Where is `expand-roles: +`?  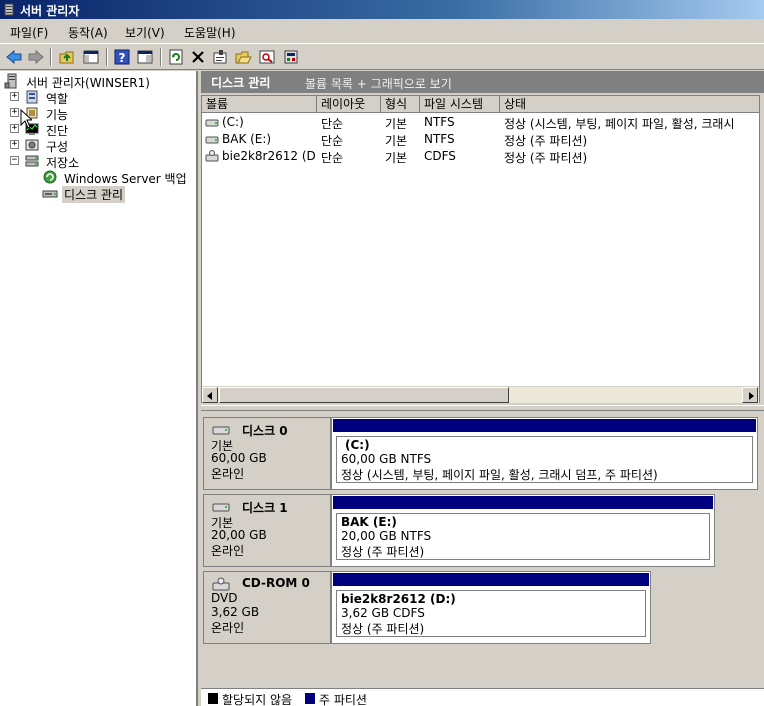 expand-roles: + is located at coordinates (14, 96).